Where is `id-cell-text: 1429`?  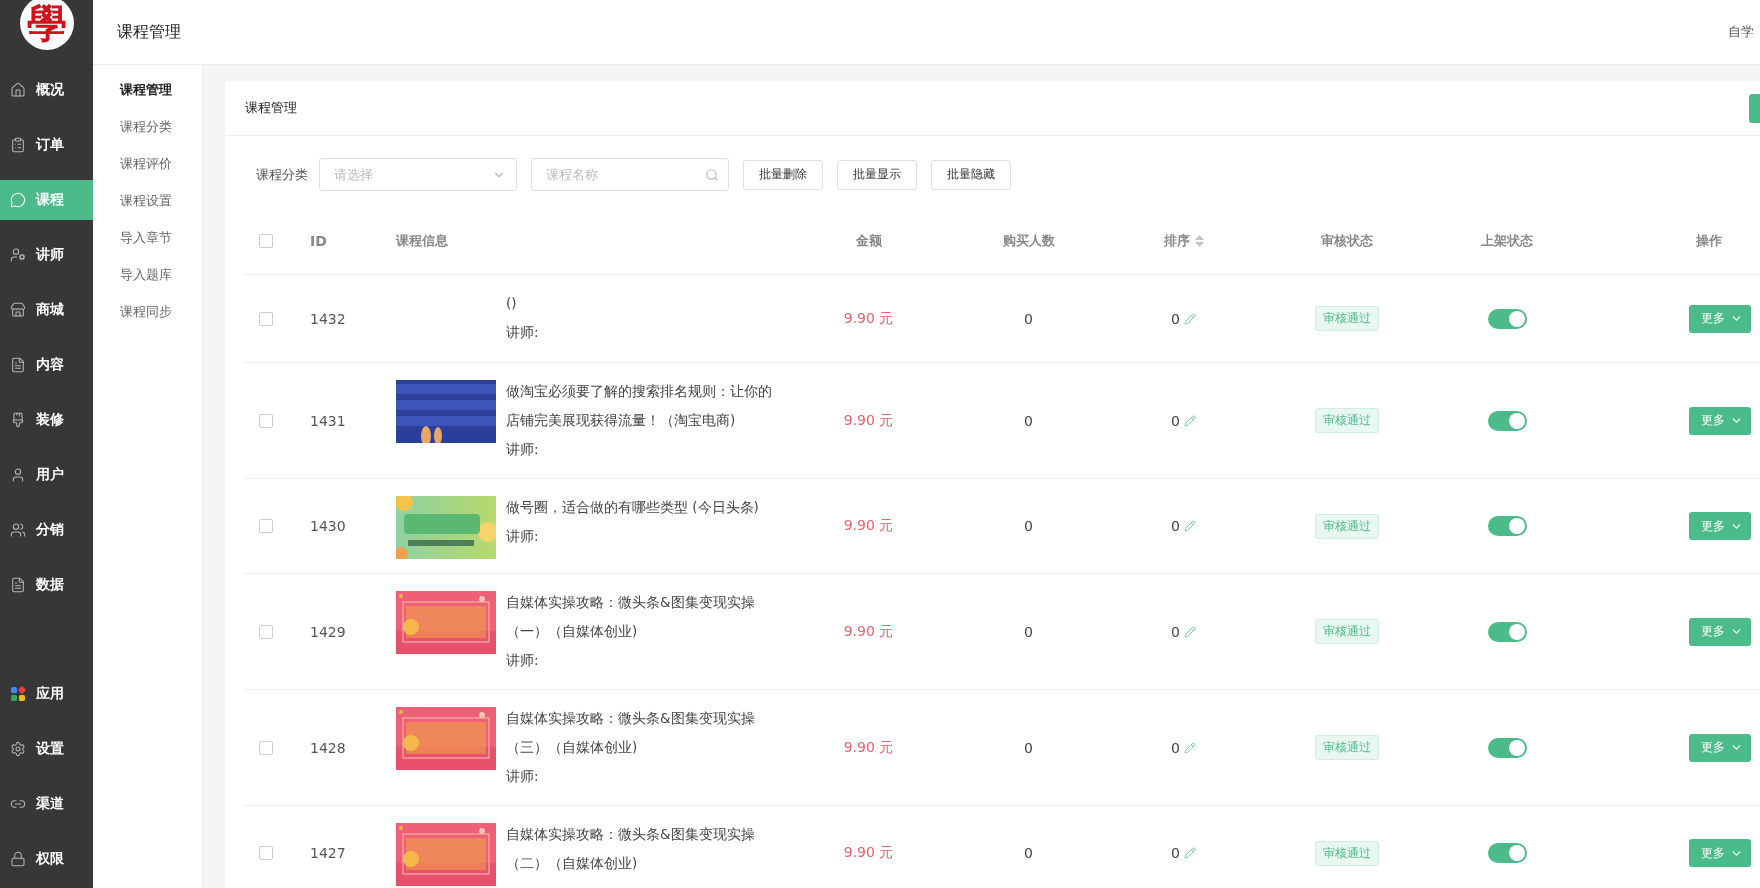 id-cell-text: 1429 is located at coordinates (327, 631).